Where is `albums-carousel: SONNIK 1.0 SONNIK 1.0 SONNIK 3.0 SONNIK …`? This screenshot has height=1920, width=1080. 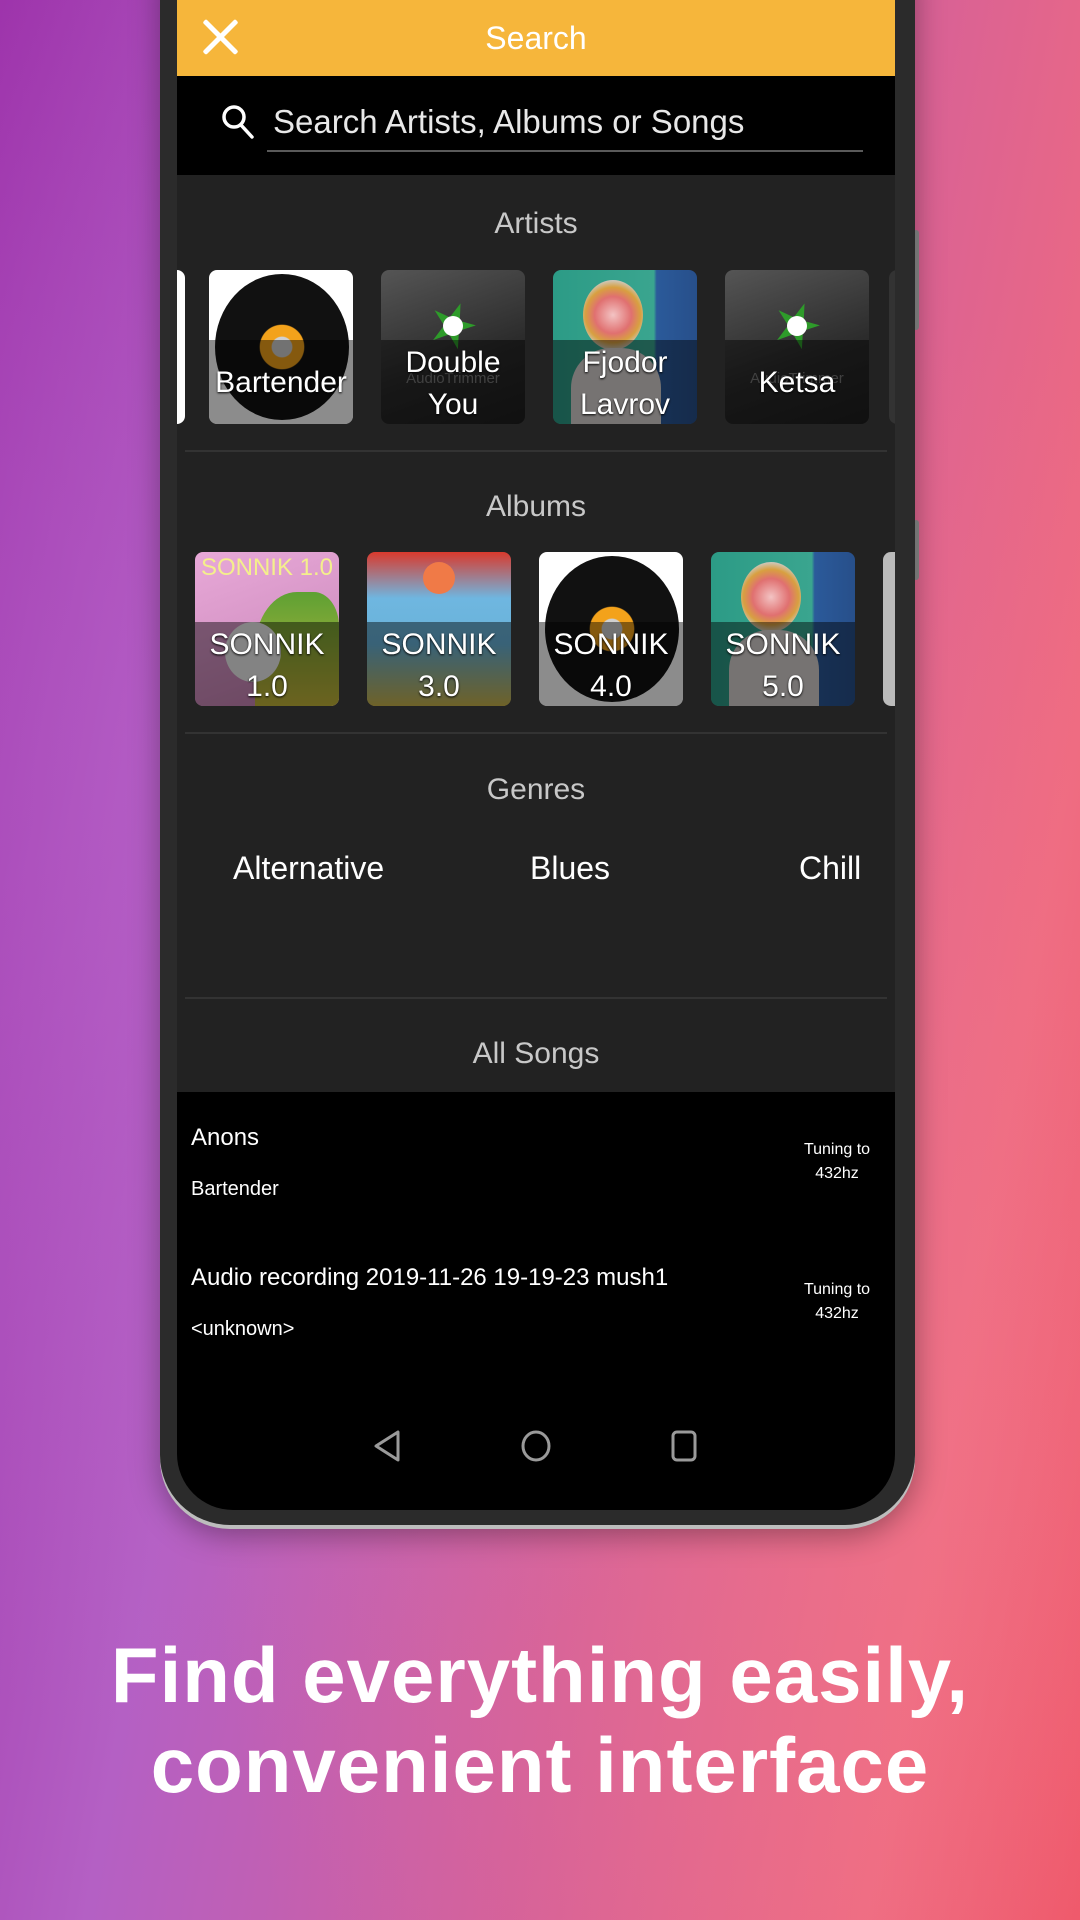
albums-carousel: SONNIK 1.0 SONNIK 1.0 SONNIK 3.0 SONNIK … is located at coordinates (536, 630).